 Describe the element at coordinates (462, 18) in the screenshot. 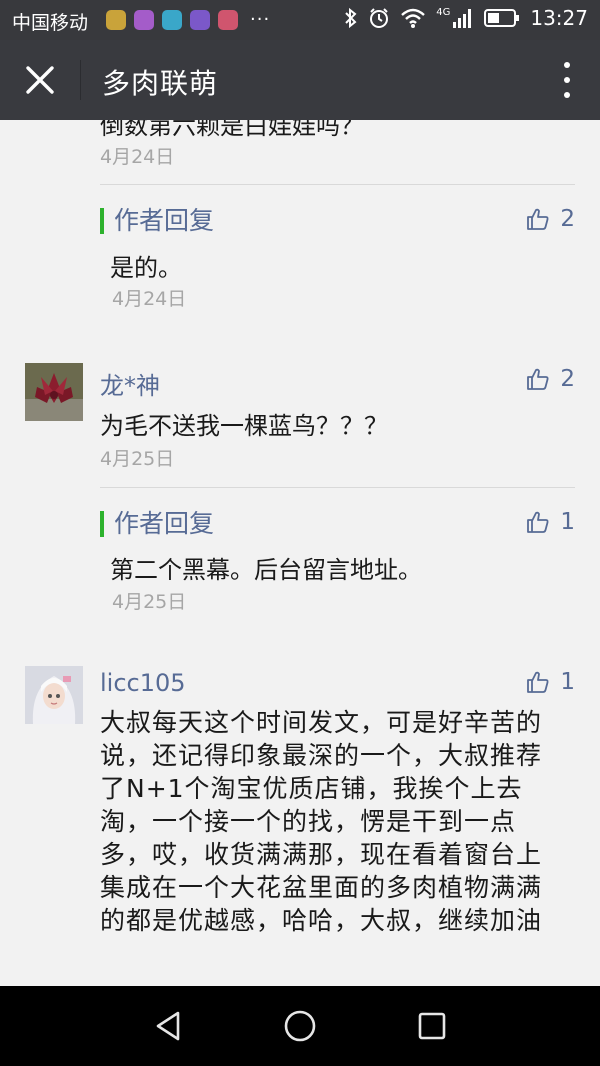

I see `signal-icon` at that location.